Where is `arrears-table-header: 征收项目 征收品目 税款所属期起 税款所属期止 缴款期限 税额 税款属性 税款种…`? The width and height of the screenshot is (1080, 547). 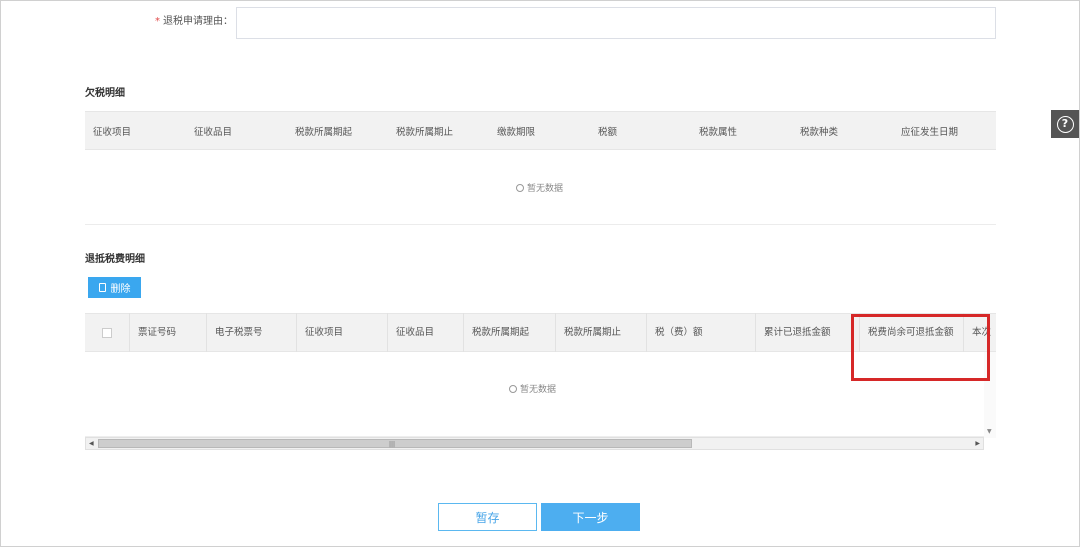 arrears-table-header: 征收项目 征收品目 税款所属期起 税款所属期止 缴款期限 税额 税款属性 税款种… is located at coordinates (540, 130).